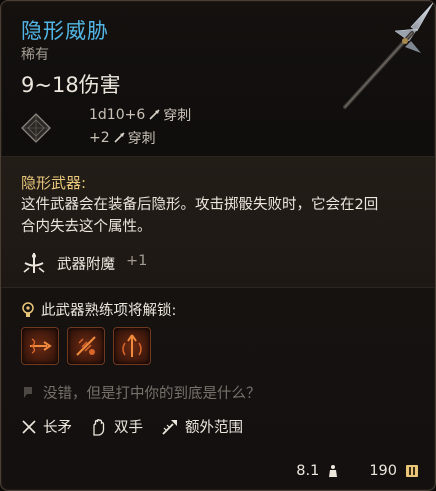 This screenshot has width=436, height=491. Describe the element at coordinates (86, 265) in the screenshot. I see `enchantment-label: 武器附魔` at that location.